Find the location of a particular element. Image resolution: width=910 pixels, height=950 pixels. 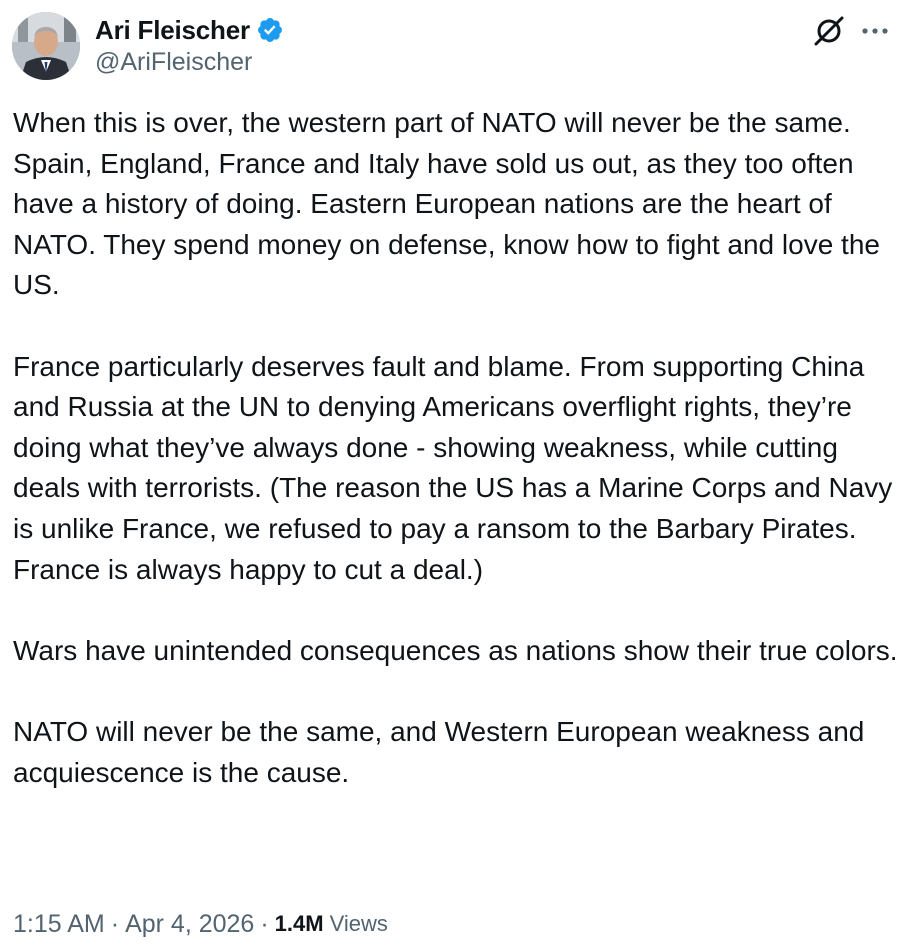

tweet-date: Apr 4, 2026 is located at coordinates (189, 924).